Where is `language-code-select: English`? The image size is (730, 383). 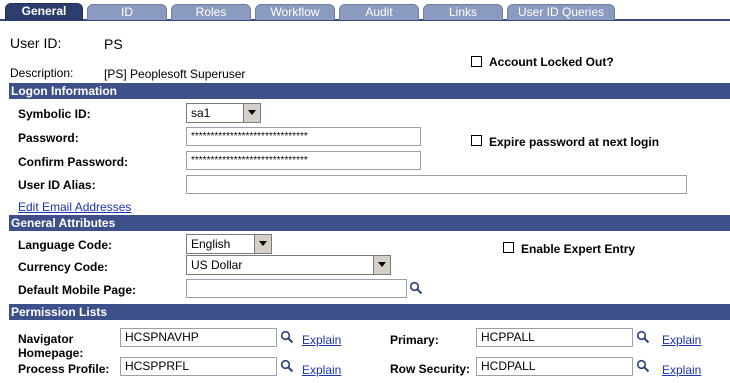 language-code-select: English is located at coordinates (229, 244).